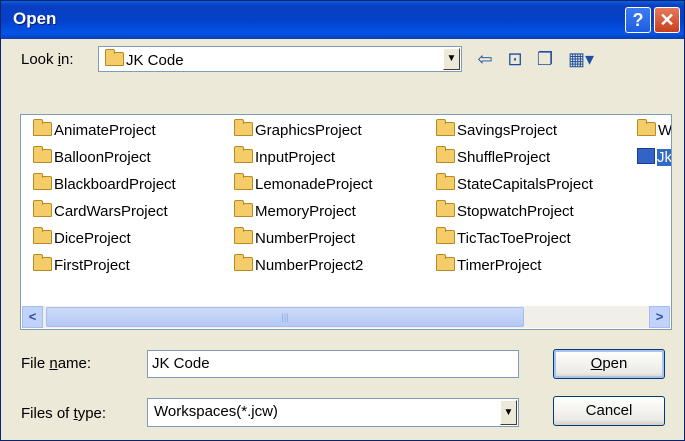 Image resolution: width=685 pixels, height=441 pixels. What do you see at coordinates (64, 413) in the screenshot?
I see `files-of-type-label: Files of type:` at bounding box center [64, 413].